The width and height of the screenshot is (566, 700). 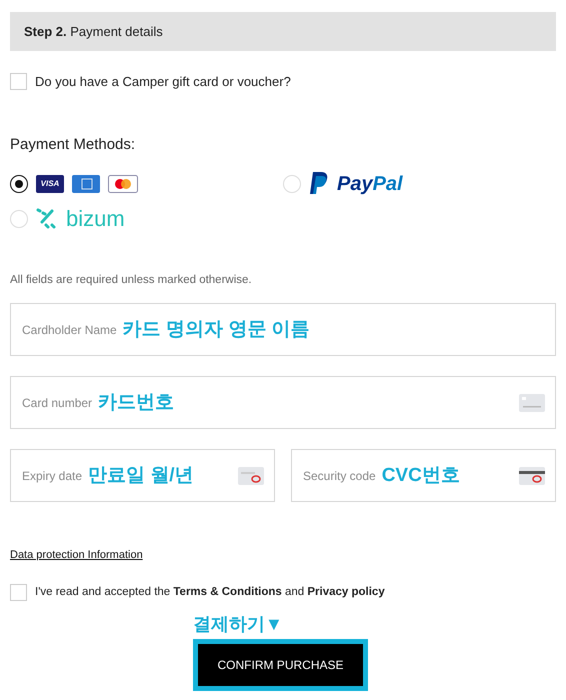 What do you see at coordinates (210, 592) in the screenshot?
I see `terms-text: I've read and accepted the Terms & Conditions and Privacy policy` at bounding box center [210, 592].